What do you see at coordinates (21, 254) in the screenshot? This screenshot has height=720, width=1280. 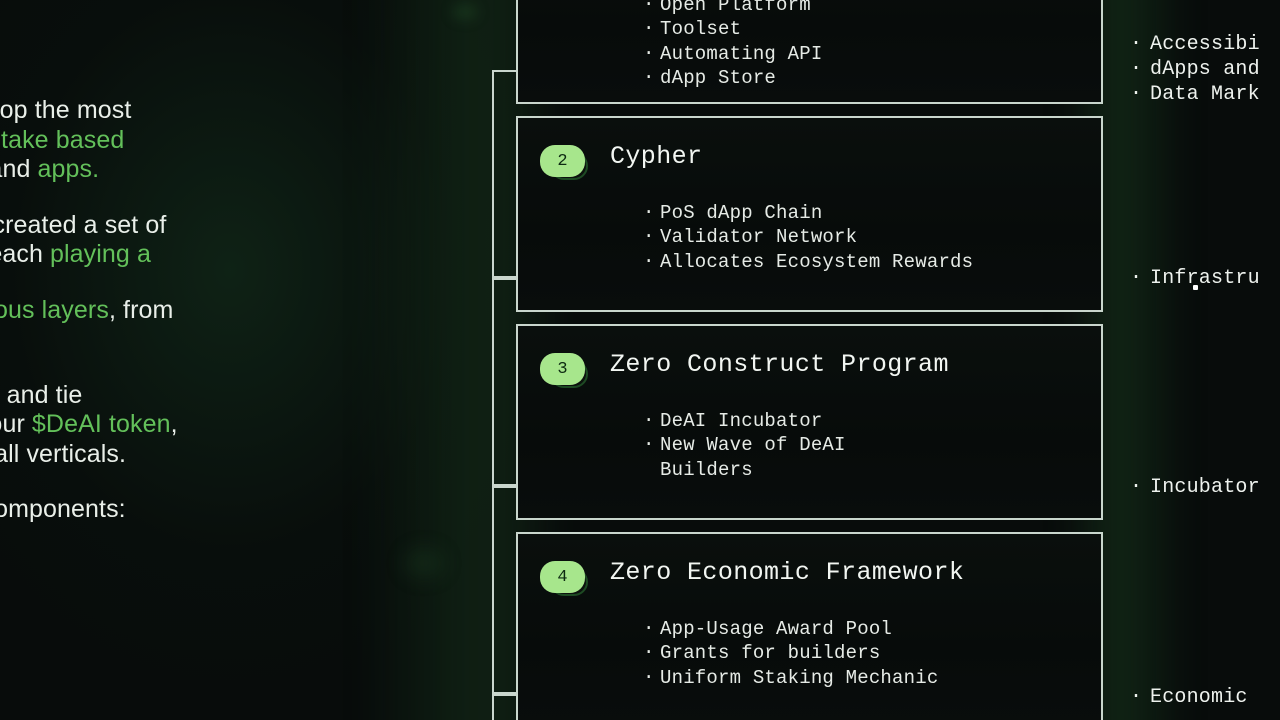 I see `description-text: , each` at bounding box center [21, 254].